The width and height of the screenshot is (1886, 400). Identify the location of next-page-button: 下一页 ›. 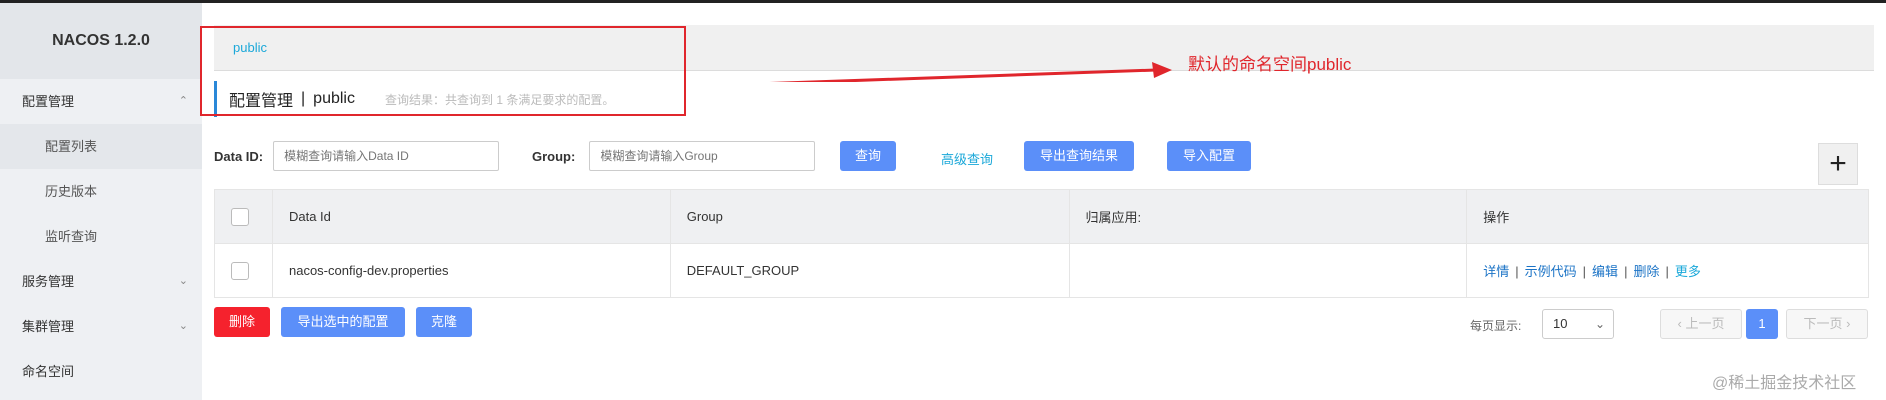
(1827, 324).